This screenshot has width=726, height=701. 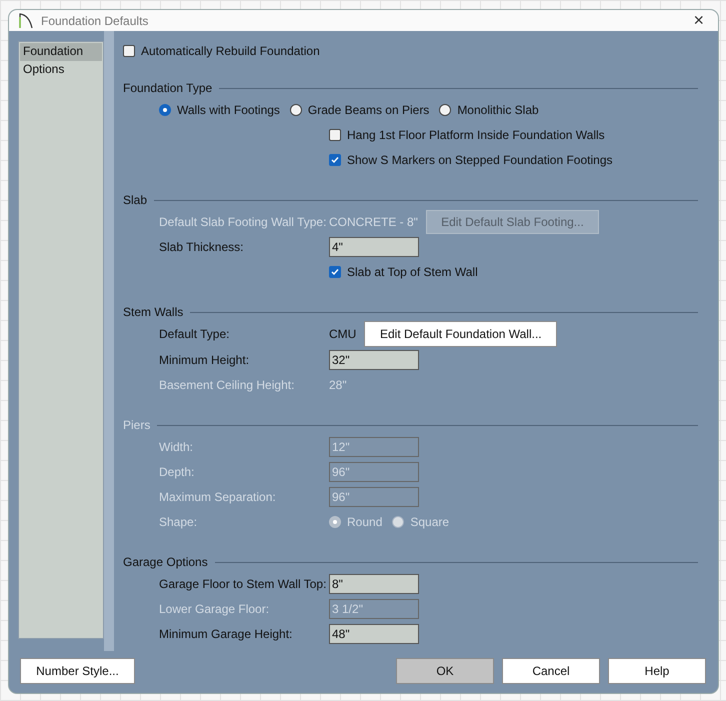 I want to click on field-value: CONCRETE - 8", so click(x=373, y=221).